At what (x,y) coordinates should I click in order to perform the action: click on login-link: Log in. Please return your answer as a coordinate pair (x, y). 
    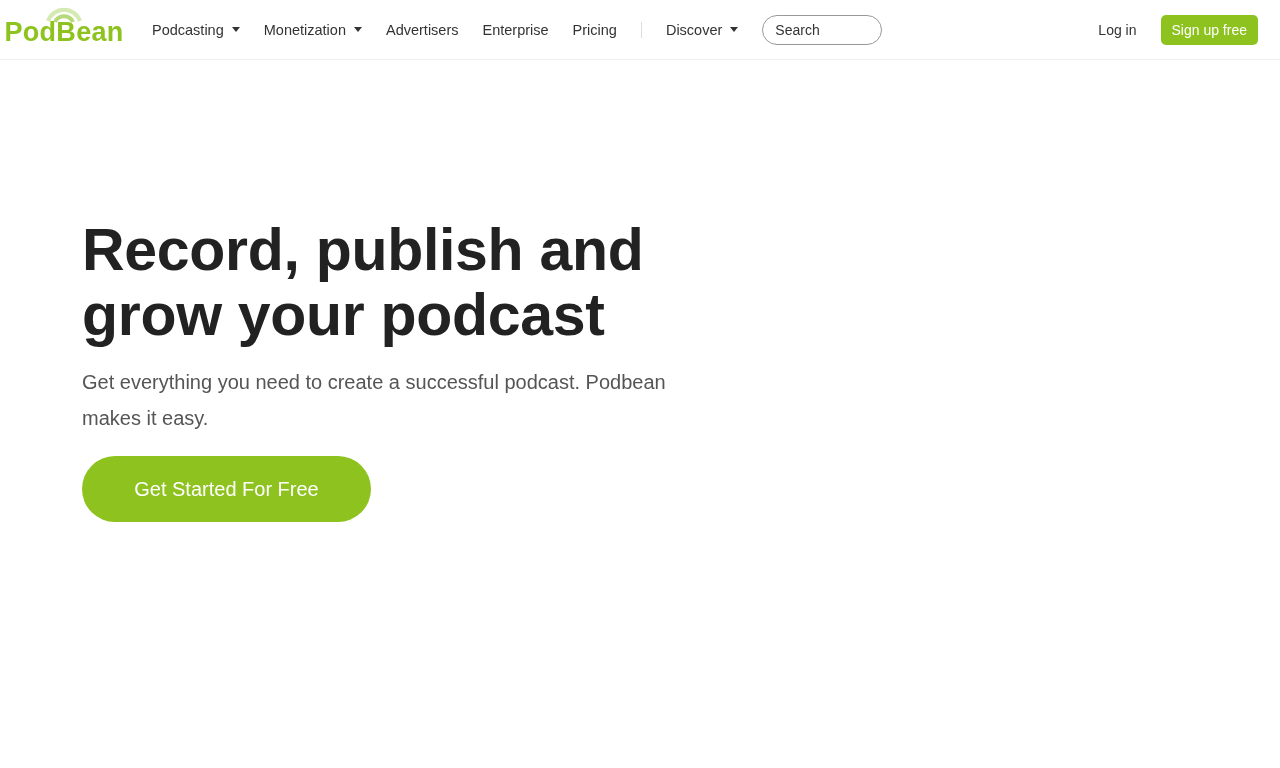
    Looking at the image, I should click on (1117, 29).